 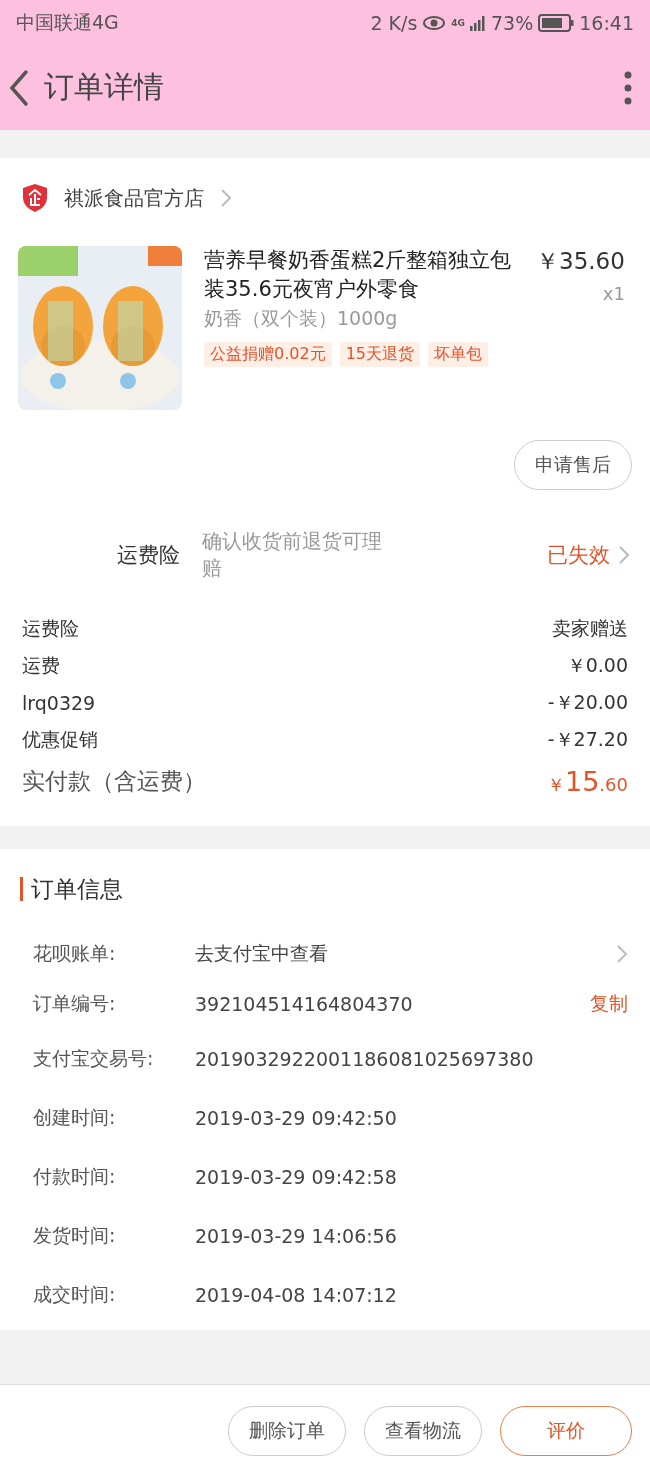 I want to click on service-tag: 坏单包, so click(x=458, y=354).